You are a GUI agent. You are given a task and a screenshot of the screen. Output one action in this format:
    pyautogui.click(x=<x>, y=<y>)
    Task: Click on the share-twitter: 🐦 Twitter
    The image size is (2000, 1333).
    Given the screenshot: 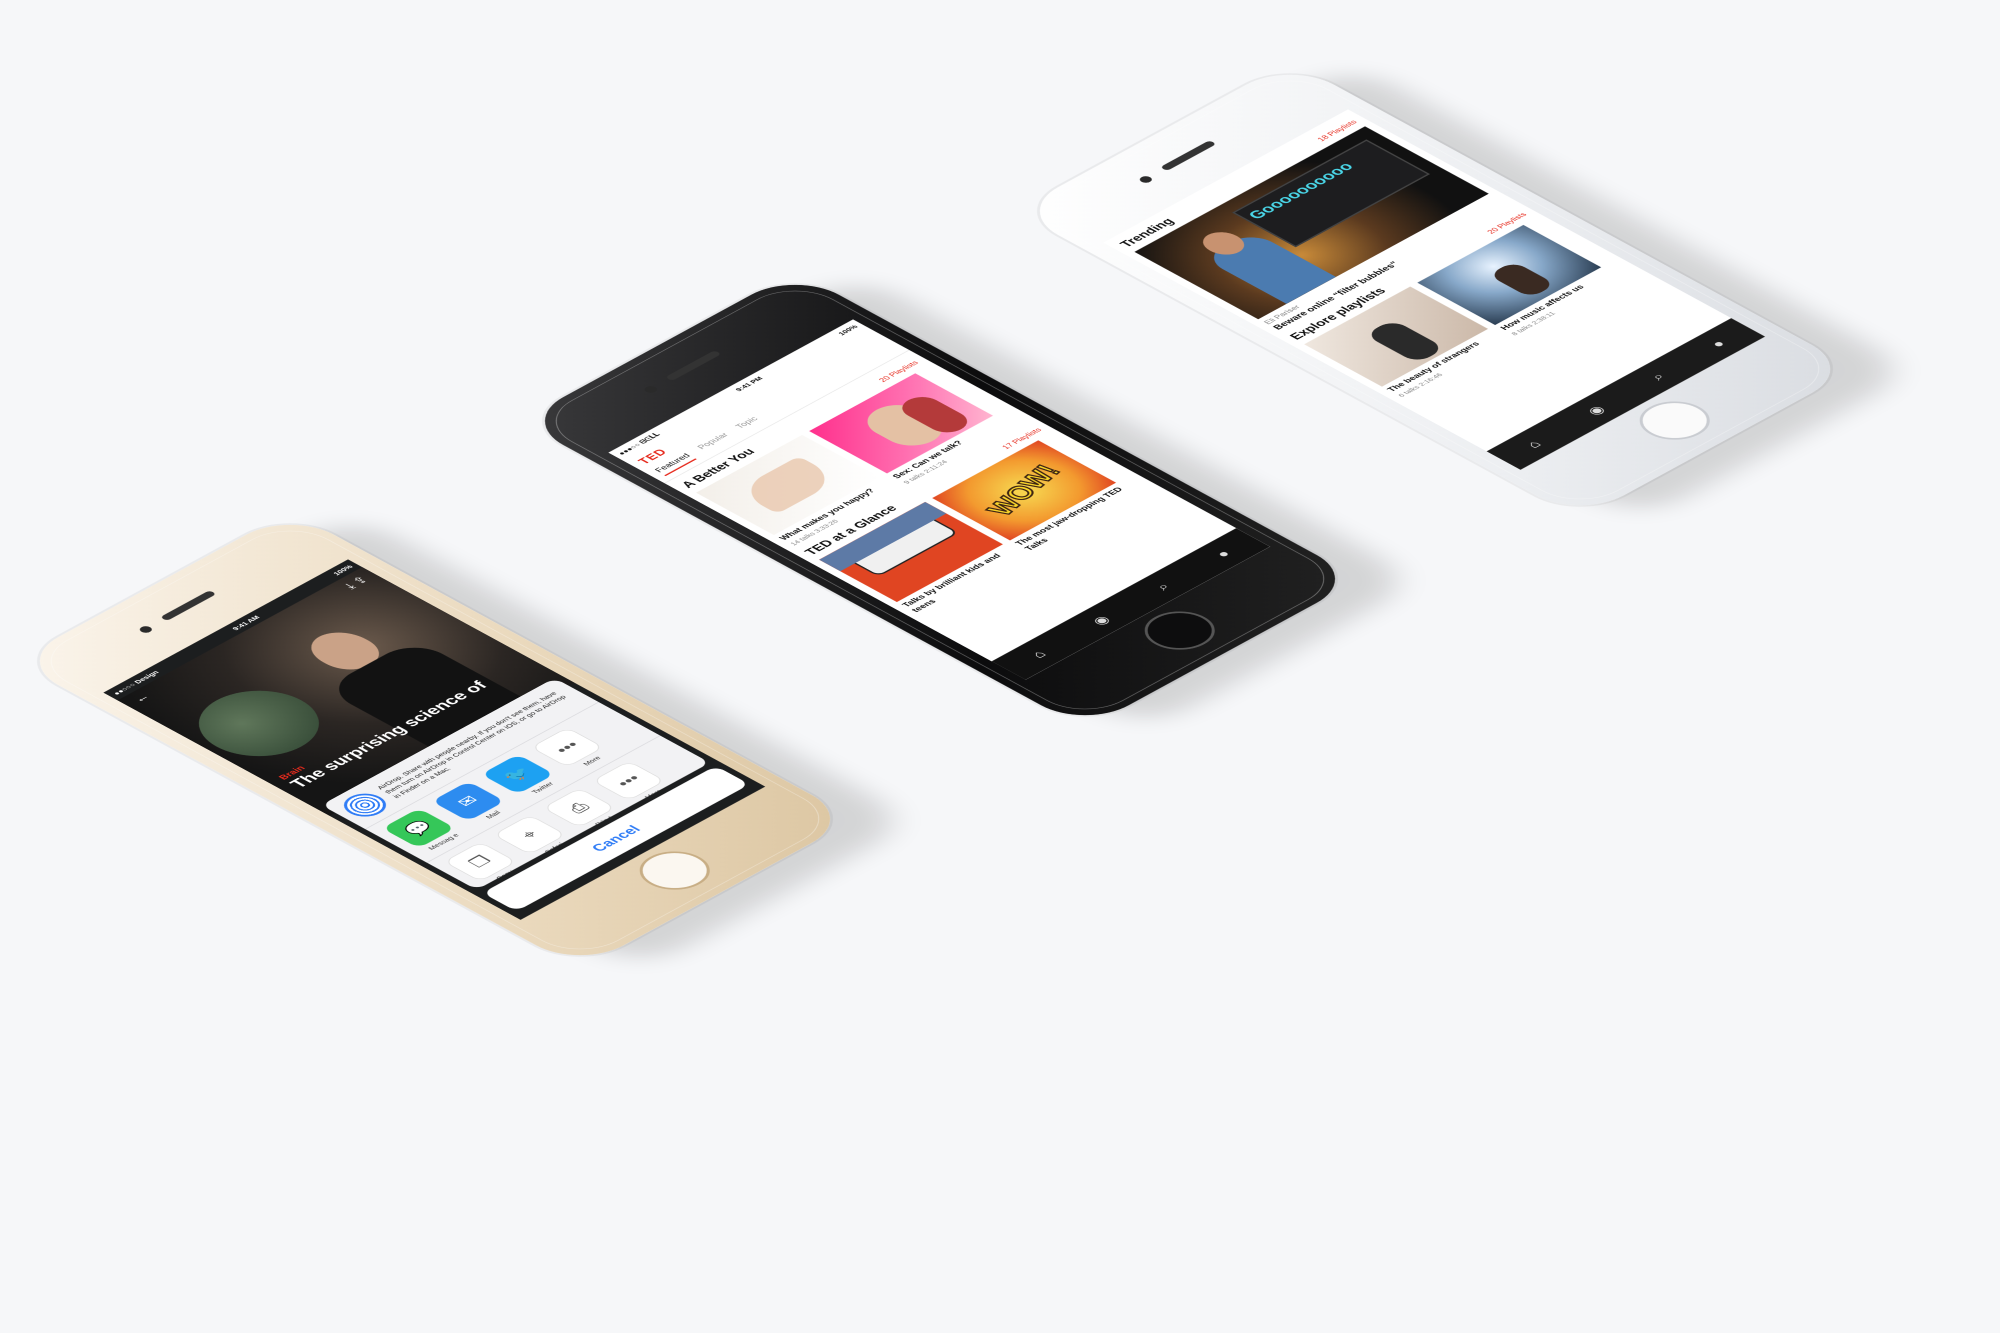 What is the action you would take?
    pyautogui.click(x=523, y=777)
    